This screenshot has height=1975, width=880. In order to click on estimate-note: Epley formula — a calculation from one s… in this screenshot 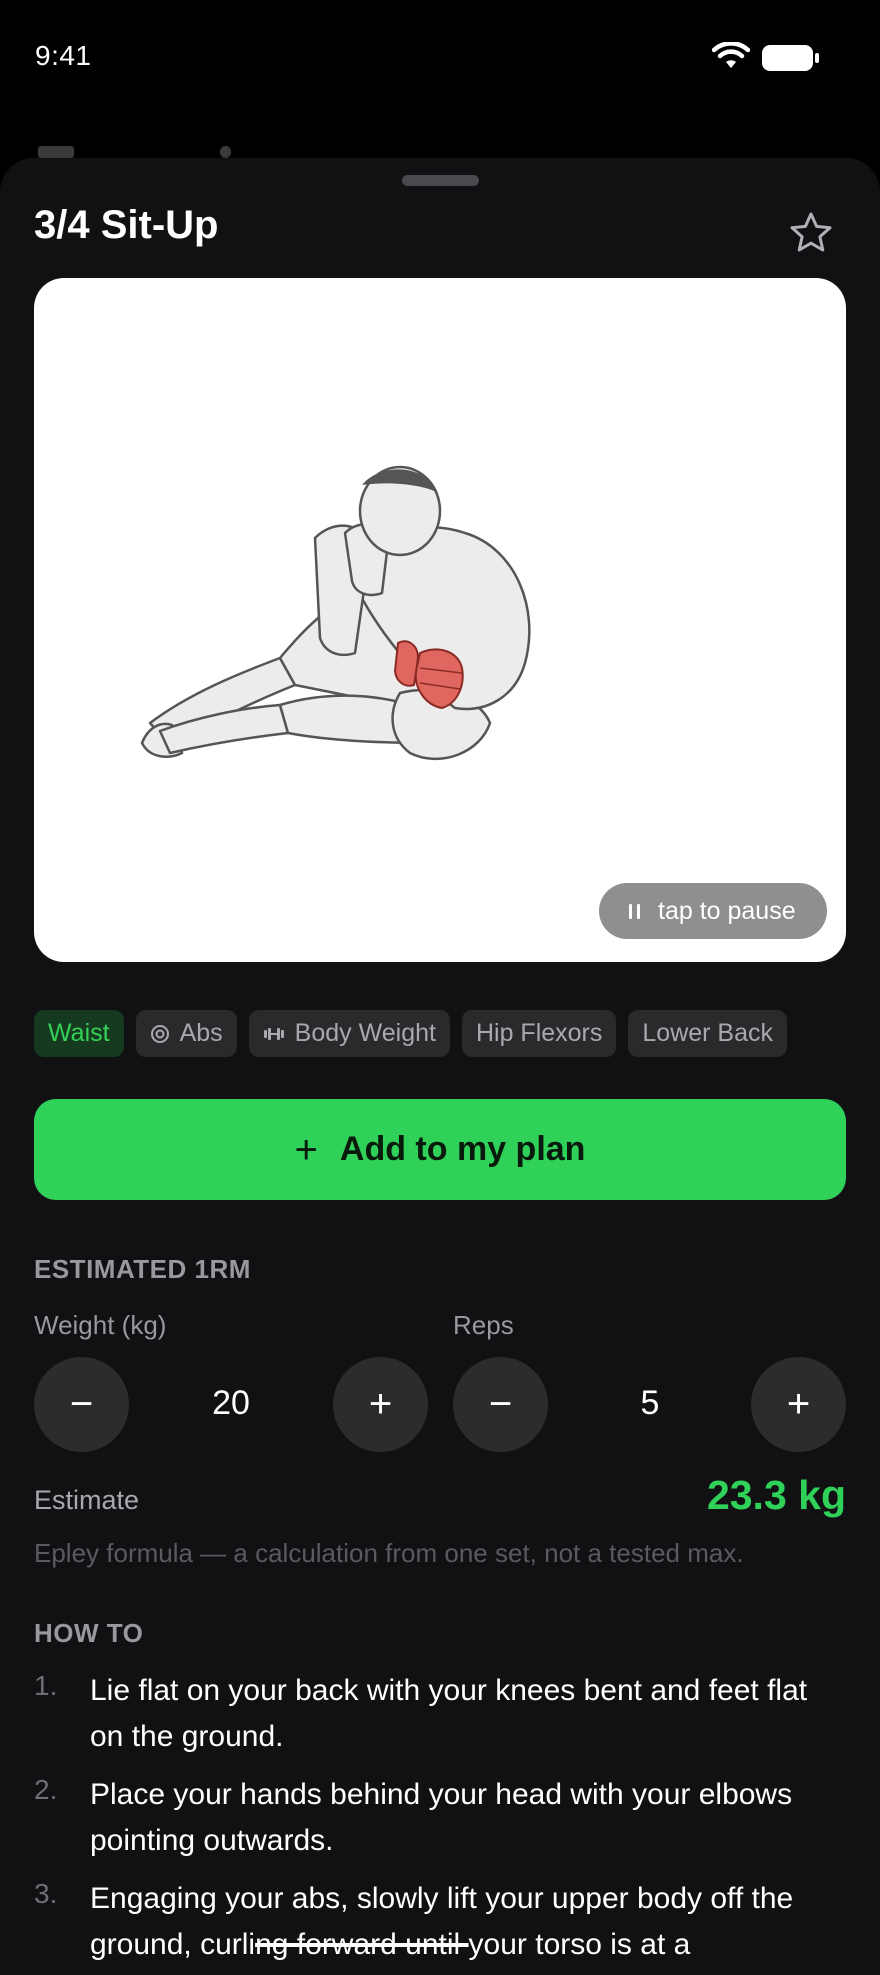, I will do `click(389, 1553)`.